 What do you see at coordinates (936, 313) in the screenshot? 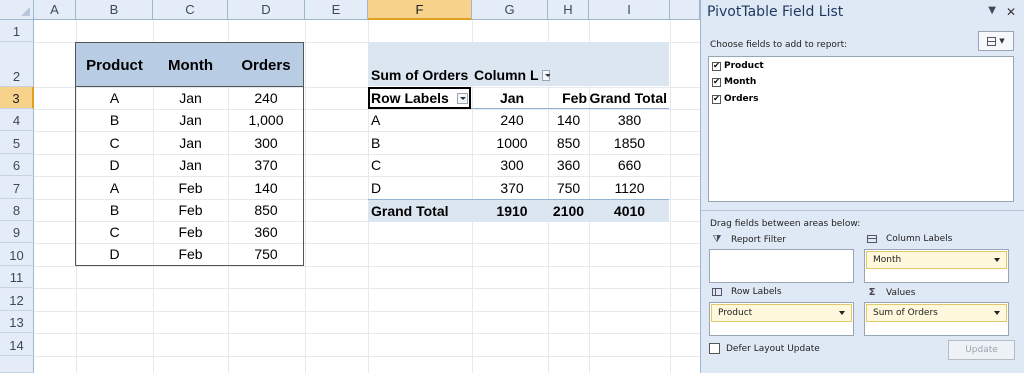
I see `values-field-chip-sum-of-orders: Sum of Orders` at bounding box center [936, 313].